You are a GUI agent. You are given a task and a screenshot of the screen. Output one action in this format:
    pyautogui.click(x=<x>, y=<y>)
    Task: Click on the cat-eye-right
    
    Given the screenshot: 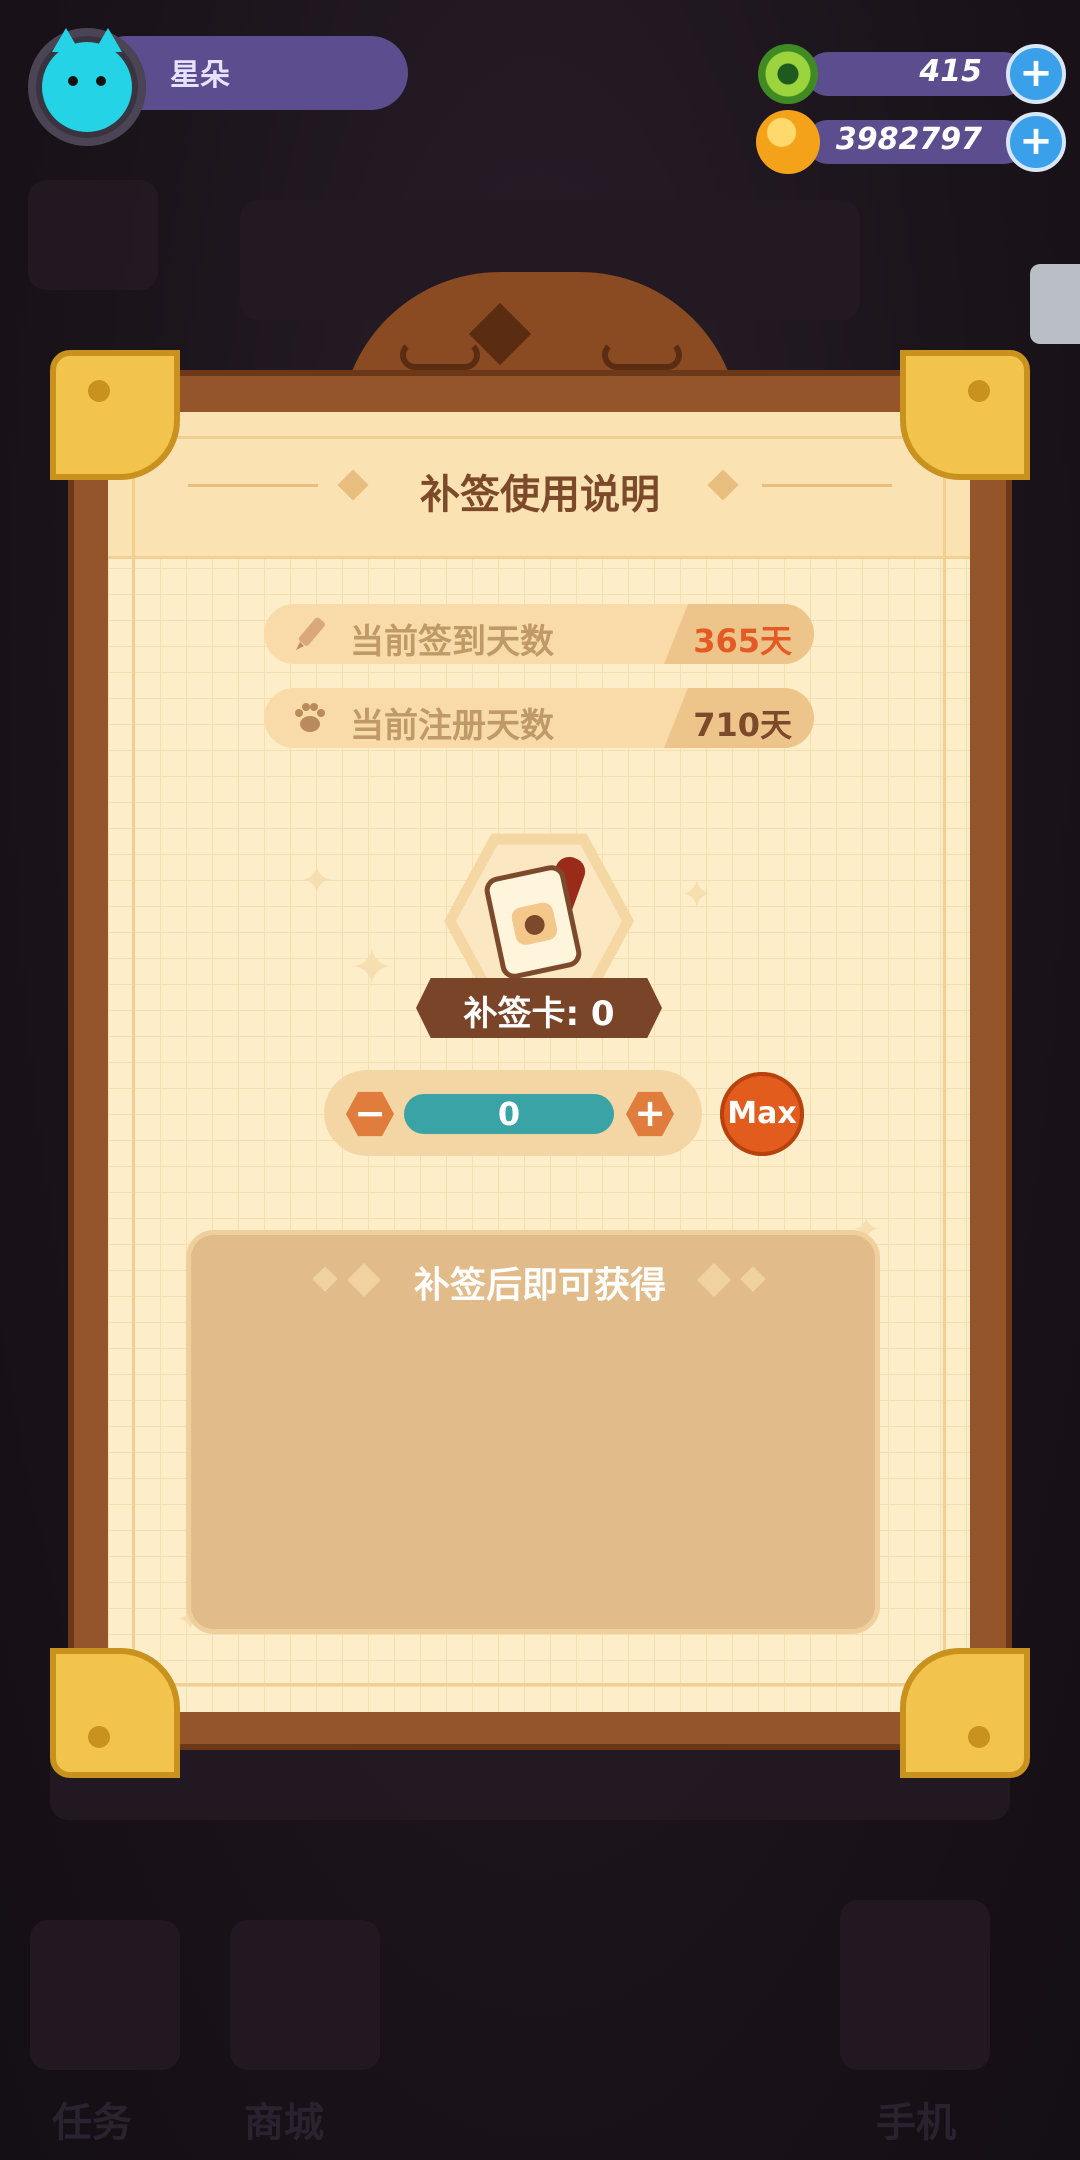 What is the action you would take?
    pyautogui.click(x=101, y=81)
    